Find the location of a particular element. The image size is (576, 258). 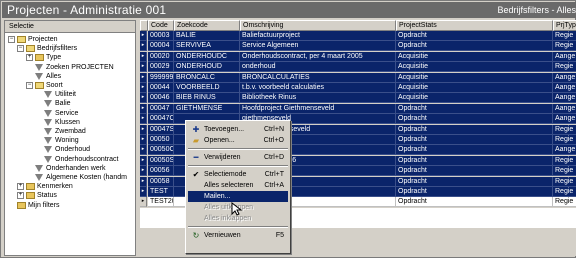

refresh-icon: ↻ is located at coordinates (196, 235).